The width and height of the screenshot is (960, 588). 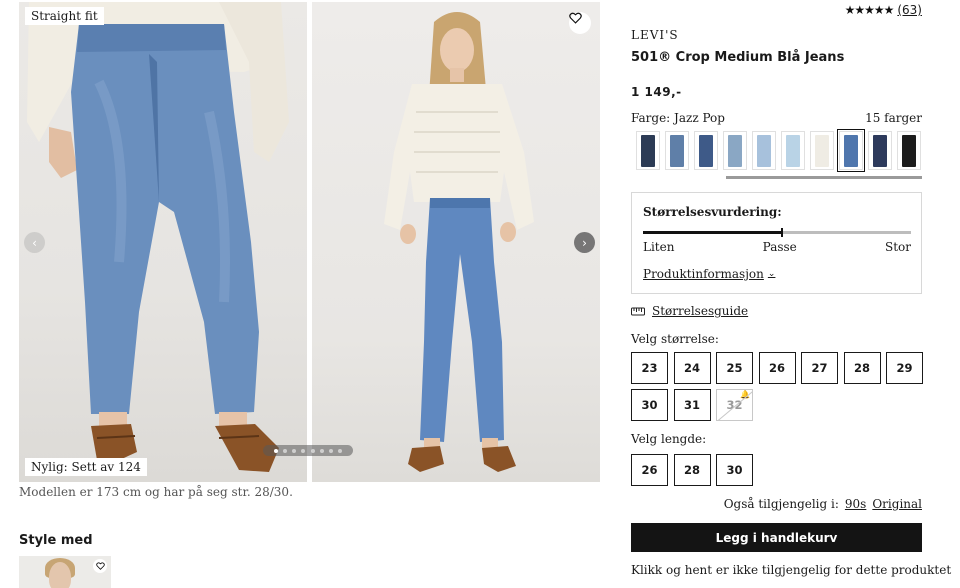 I want to click on favorite-button, so click(x=580, y=23).